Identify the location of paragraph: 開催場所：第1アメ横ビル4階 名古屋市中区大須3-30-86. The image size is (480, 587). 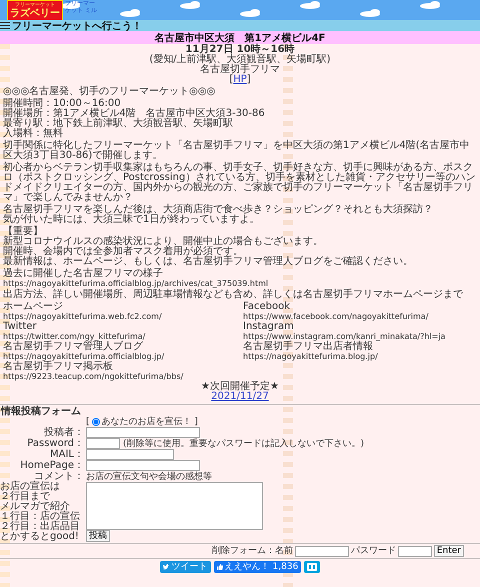
(134, 114).